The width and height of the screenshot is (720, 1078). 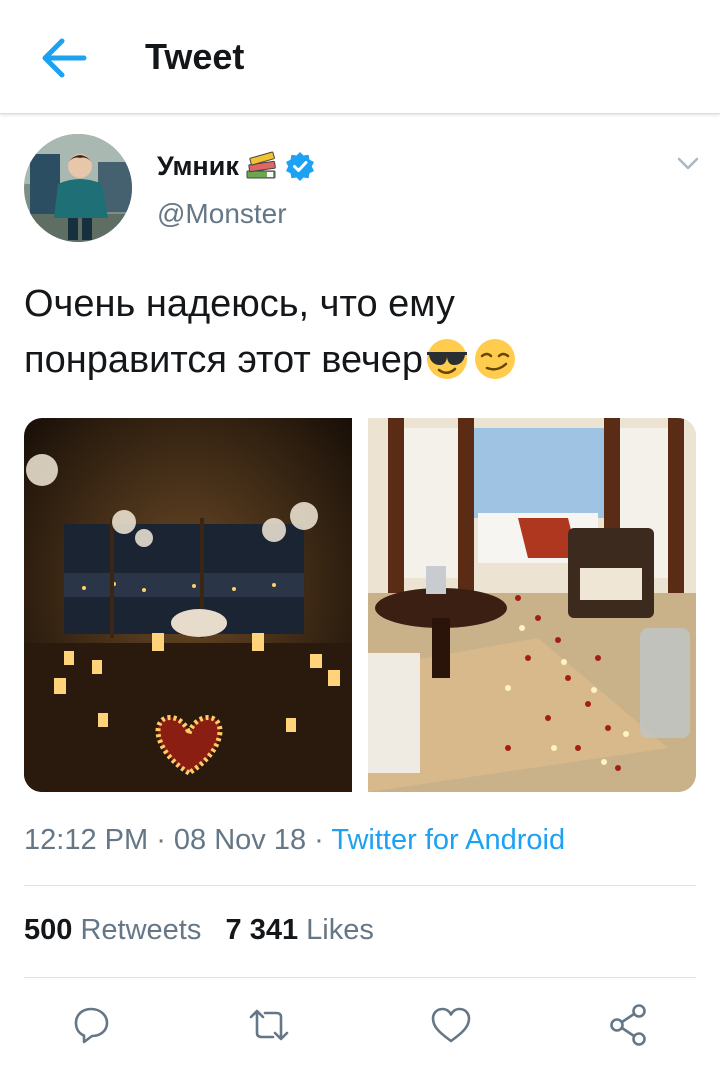 What do you see at coordinates (141, 930) in the screenshot?
I see `retweets-label: Retweets` at bounding box center [141, 930].